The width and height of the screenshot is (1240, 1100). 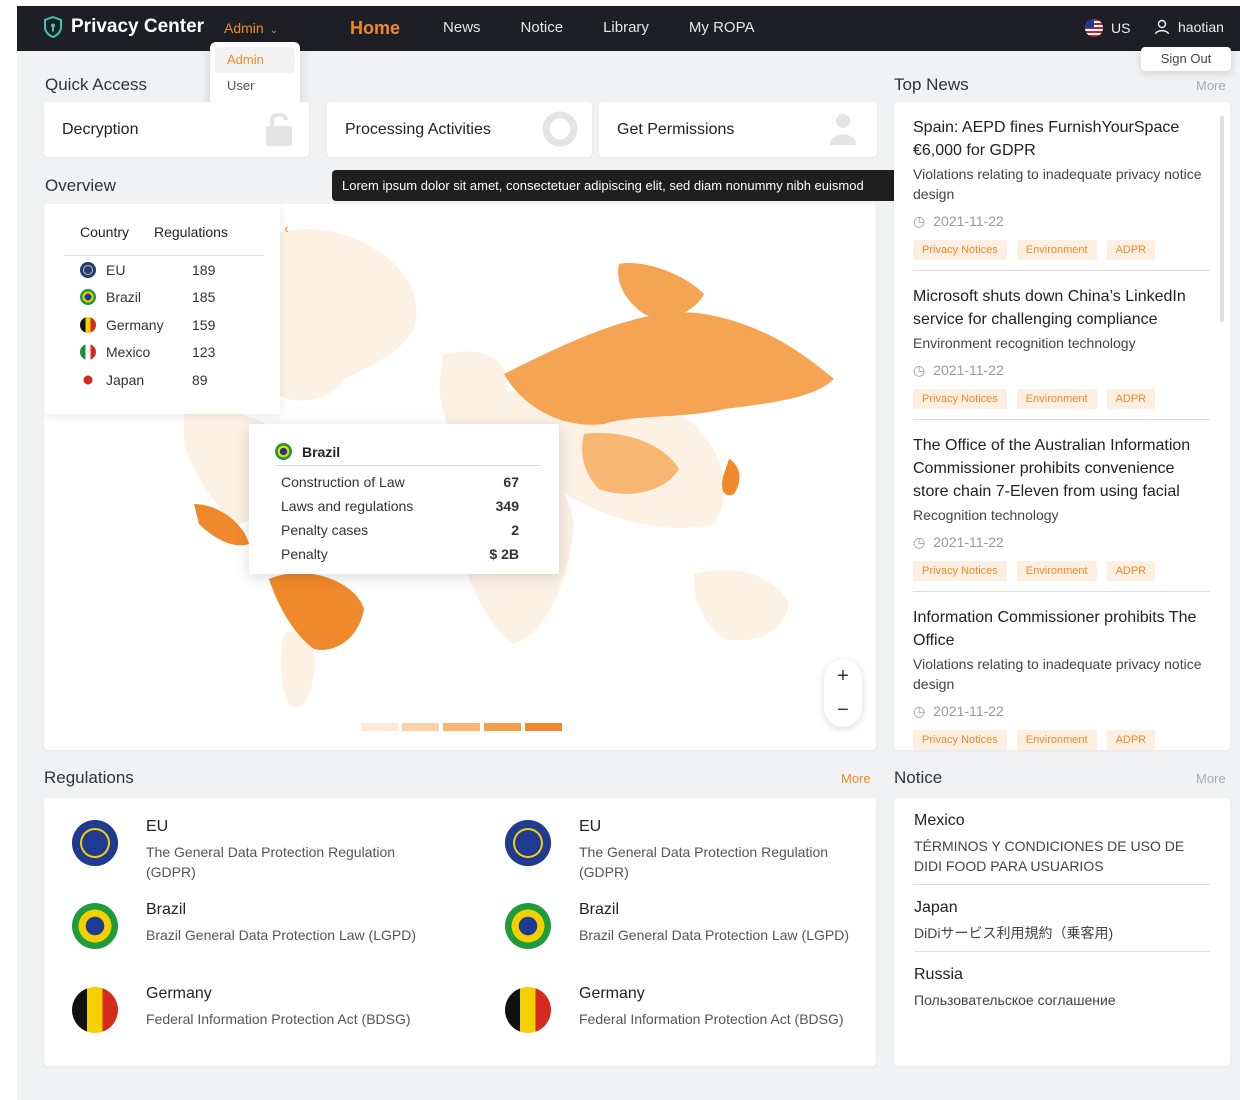 What do you see at coordinates (1107, 28) in the screenshot?
I see `region-selector: US` at bounding box center [1107, 28].